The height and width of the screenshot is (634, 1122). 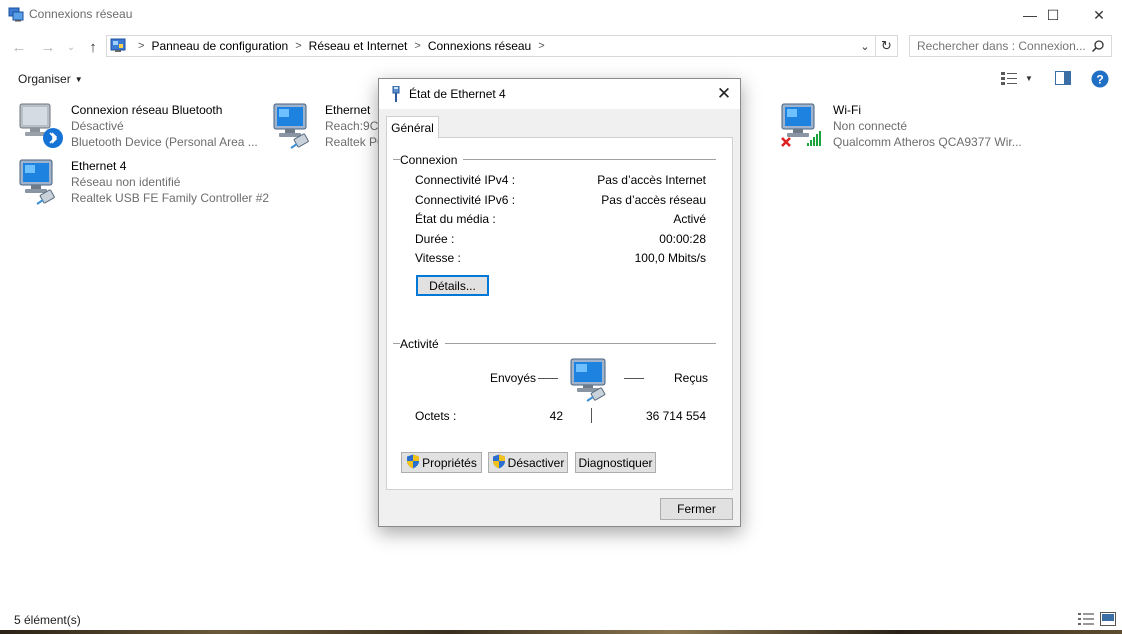 I want to click on connection-status: Réseau non identifié, so click(x=126, y=182).